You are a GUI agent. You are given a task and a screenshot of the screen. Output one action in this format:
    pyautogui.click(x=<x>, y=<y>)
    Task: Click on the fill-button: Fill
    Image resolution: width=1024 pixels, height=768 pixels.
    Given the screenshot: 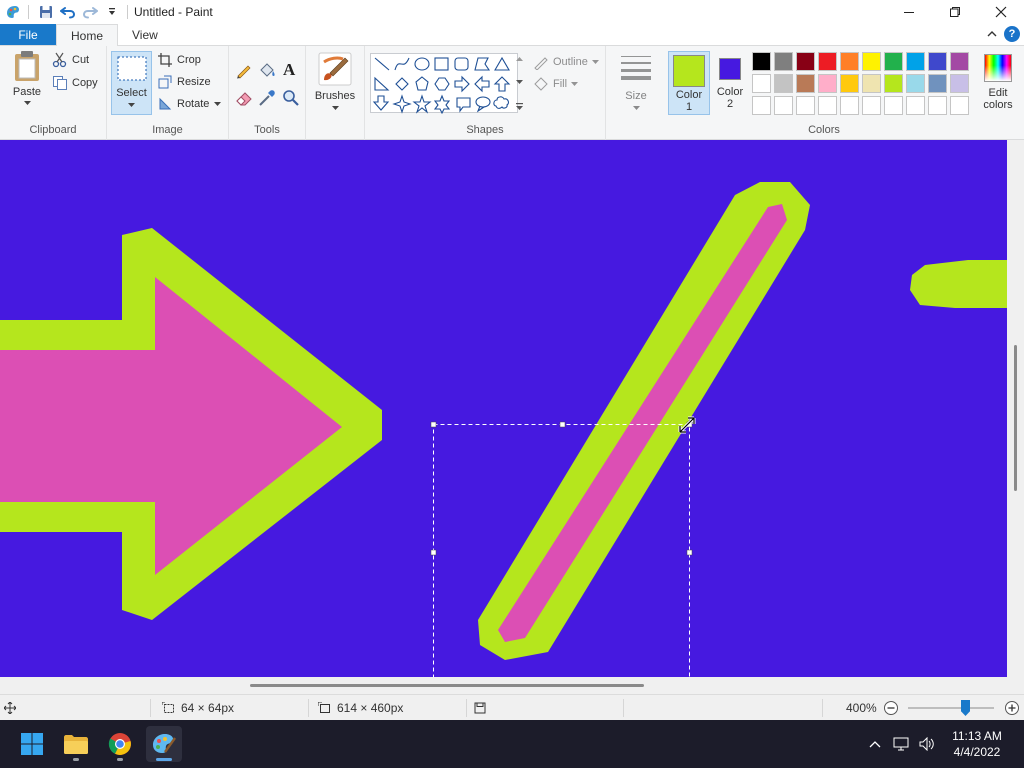 What is the action you would take?
    pyautogui.click(x=556, y=84)
    